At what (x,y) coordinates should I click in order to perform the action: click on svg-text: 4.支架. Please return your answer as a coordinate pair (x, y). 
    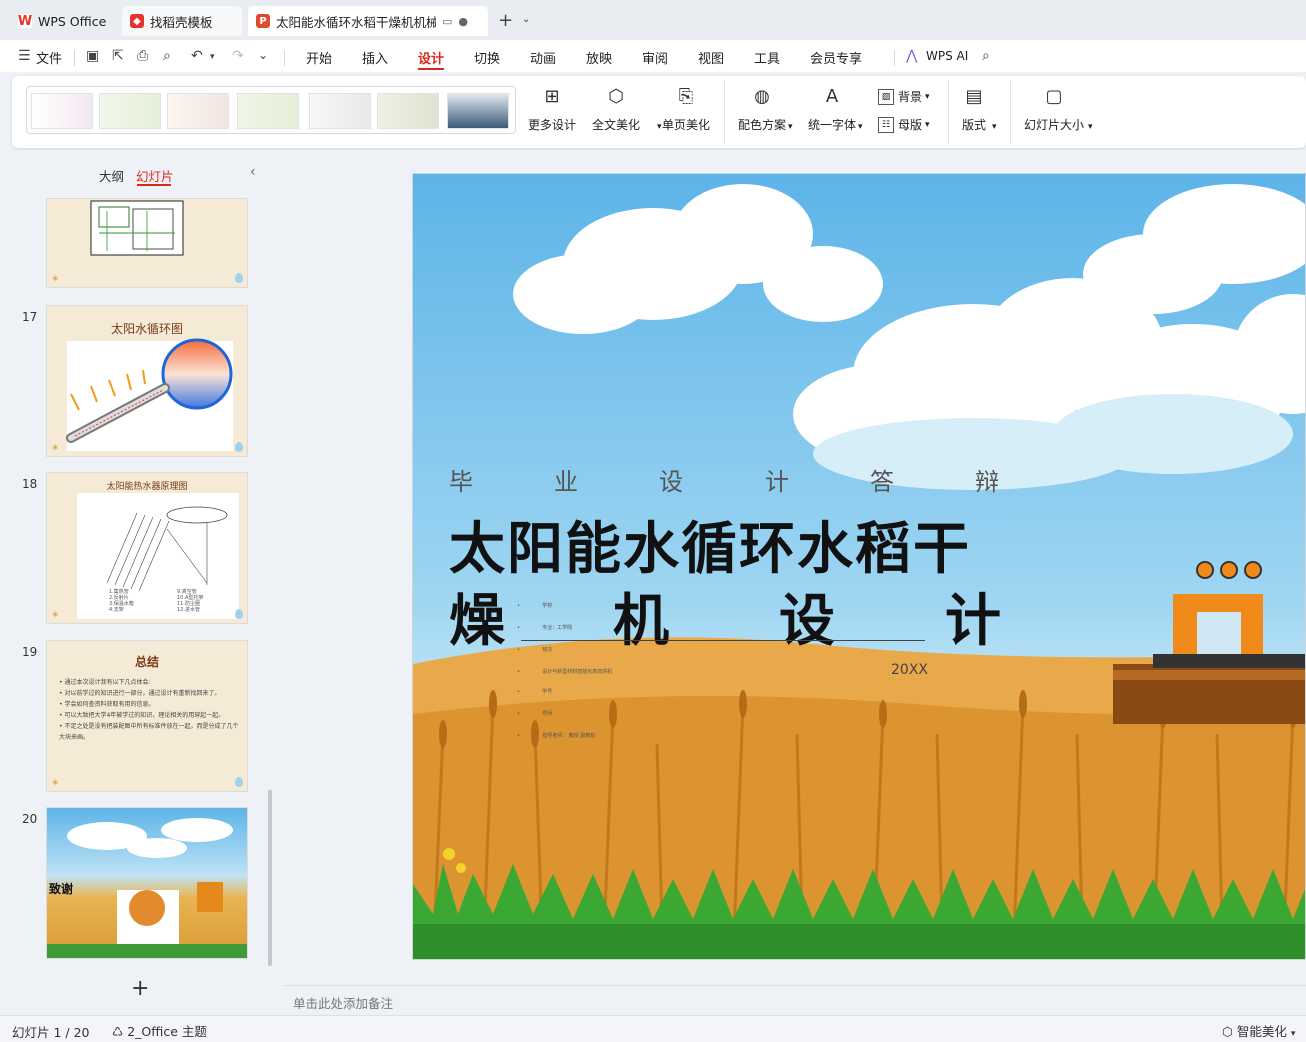
    Looking at the image, I should click on (116, 609).